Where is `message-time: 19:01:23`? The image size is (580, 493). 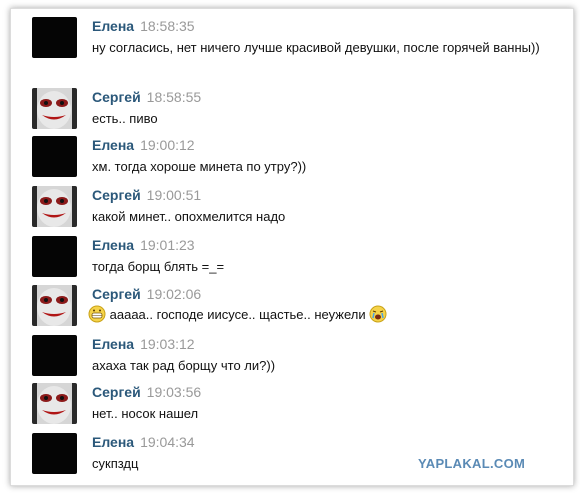
message-time: 19:01:23 is located at coordinates (167, 245).